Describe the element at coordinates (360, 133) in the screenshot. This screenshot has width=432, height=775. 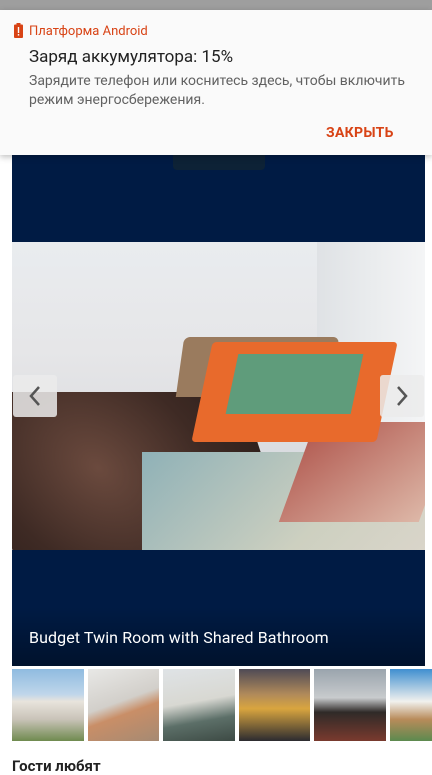
I see `close-notification-button: ЗАКРЫТЬ` at that location.